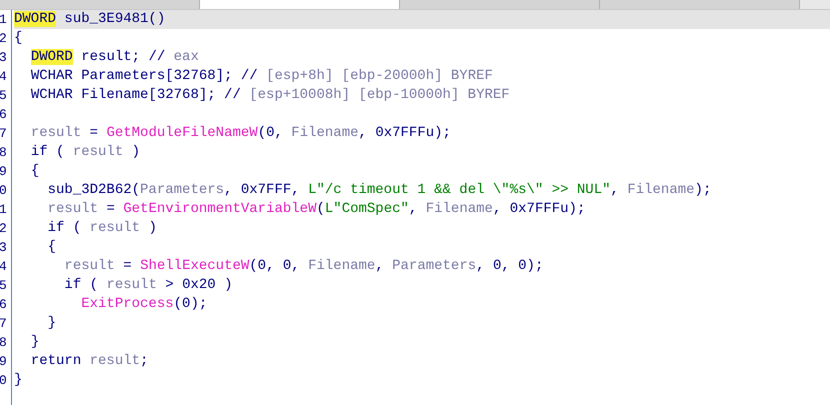 This screenshot has width=830, height=405. I want to click on code-line: WCHAR Filename[32768]; // [esp+10008h] [ebp-10000h] BYREF, so click(270, 95).